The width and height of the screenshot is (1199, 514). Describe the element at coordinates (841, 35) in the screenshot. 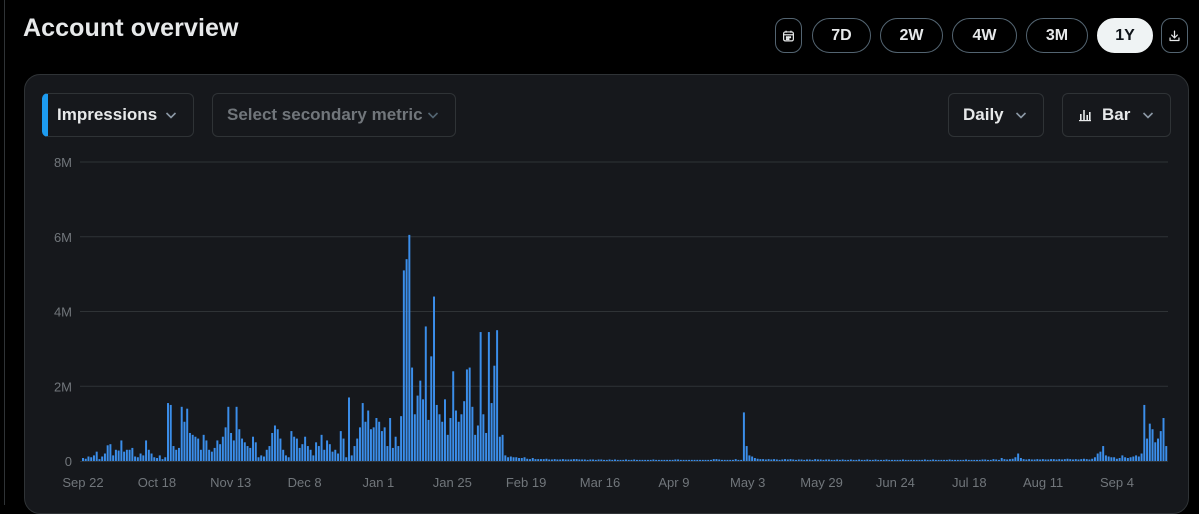

I see `range-7d-button: 7D` at that location.